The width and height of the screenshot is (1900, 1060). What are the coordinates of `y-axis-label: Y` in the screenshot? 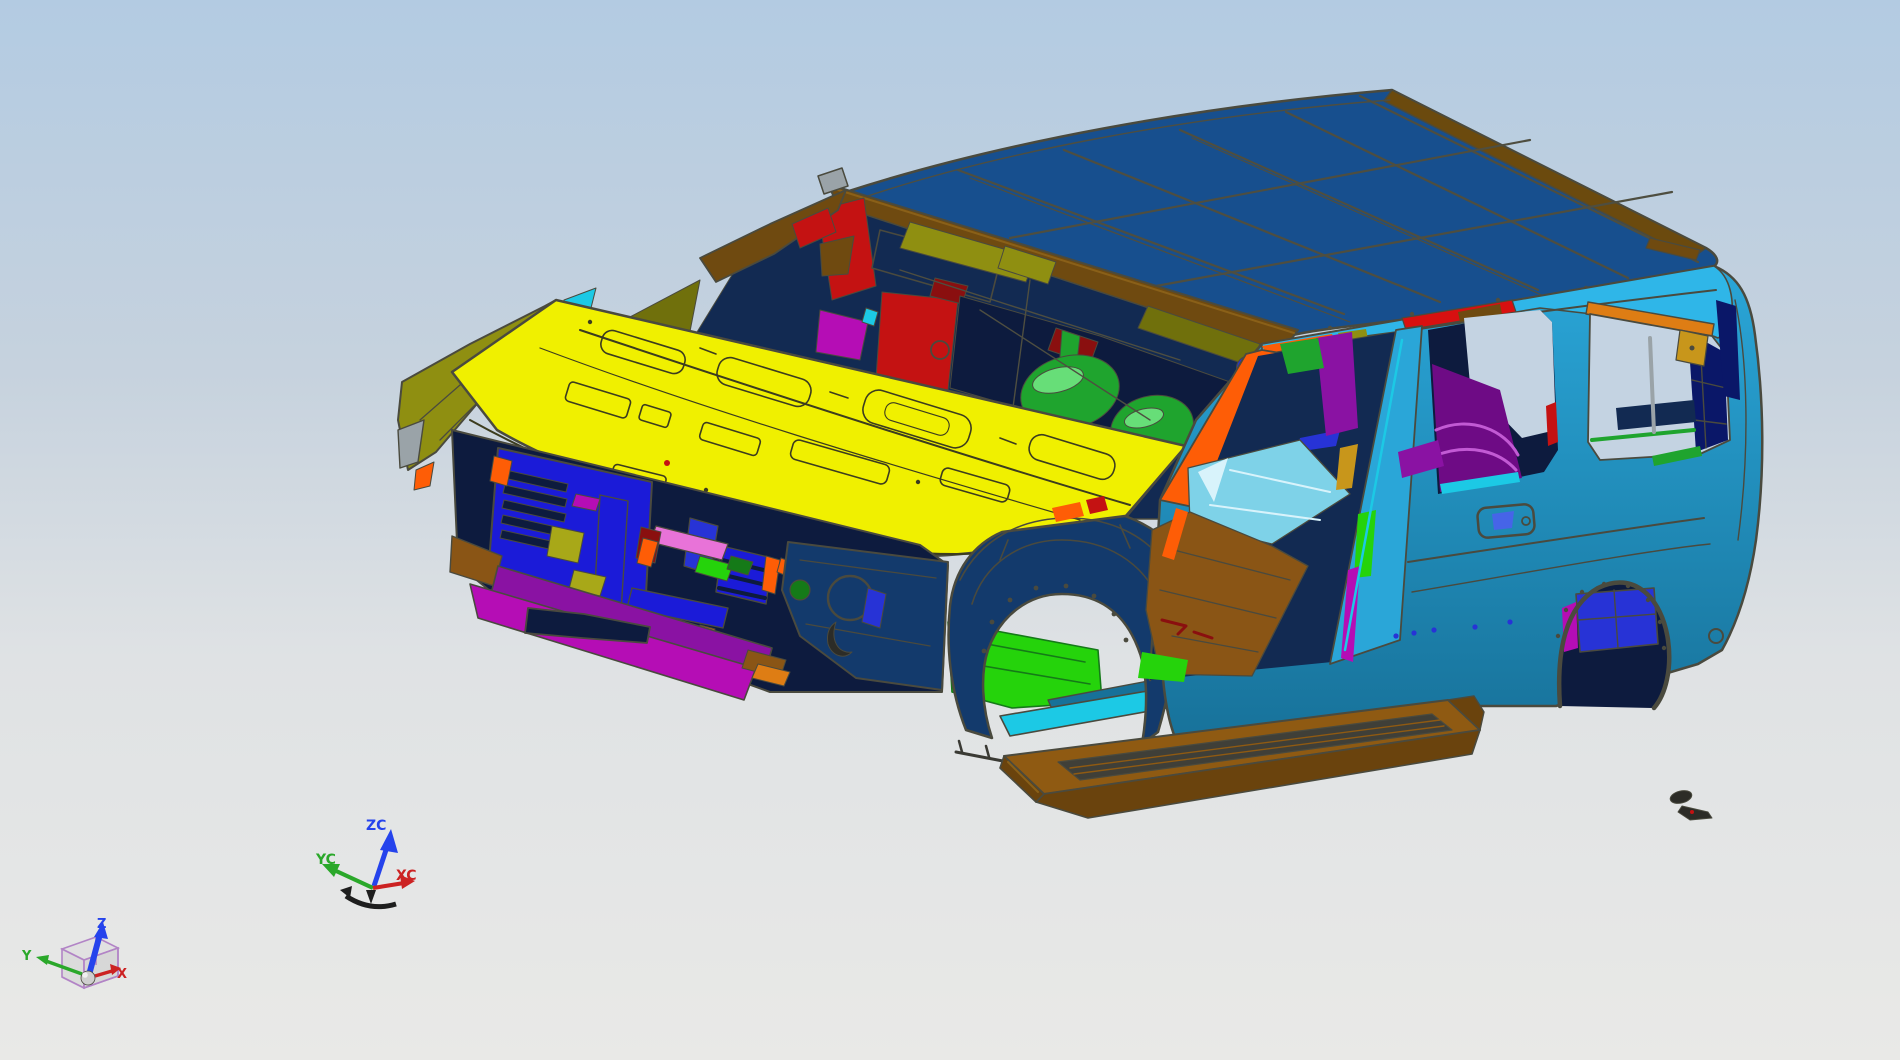 It's located at (26, 956).